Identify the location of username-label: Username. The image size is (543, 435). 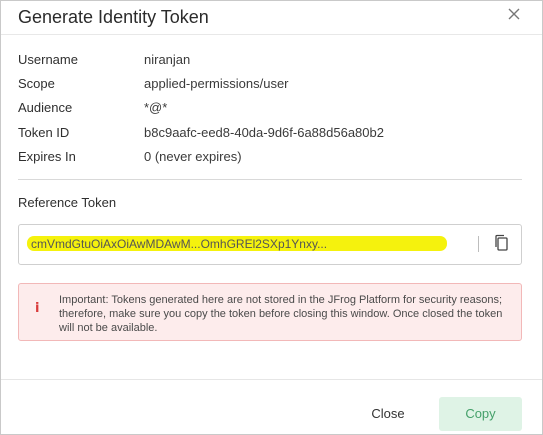
(48, 59).